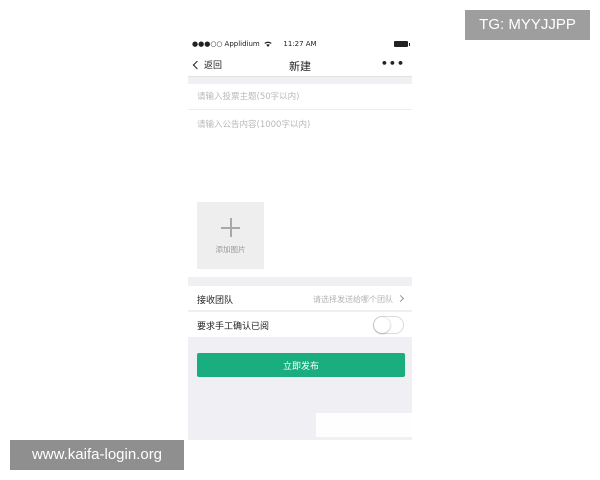  Describe the element at coordinates (364, 425) in the screenshot. I see `bottom-blur-patch` at that location.